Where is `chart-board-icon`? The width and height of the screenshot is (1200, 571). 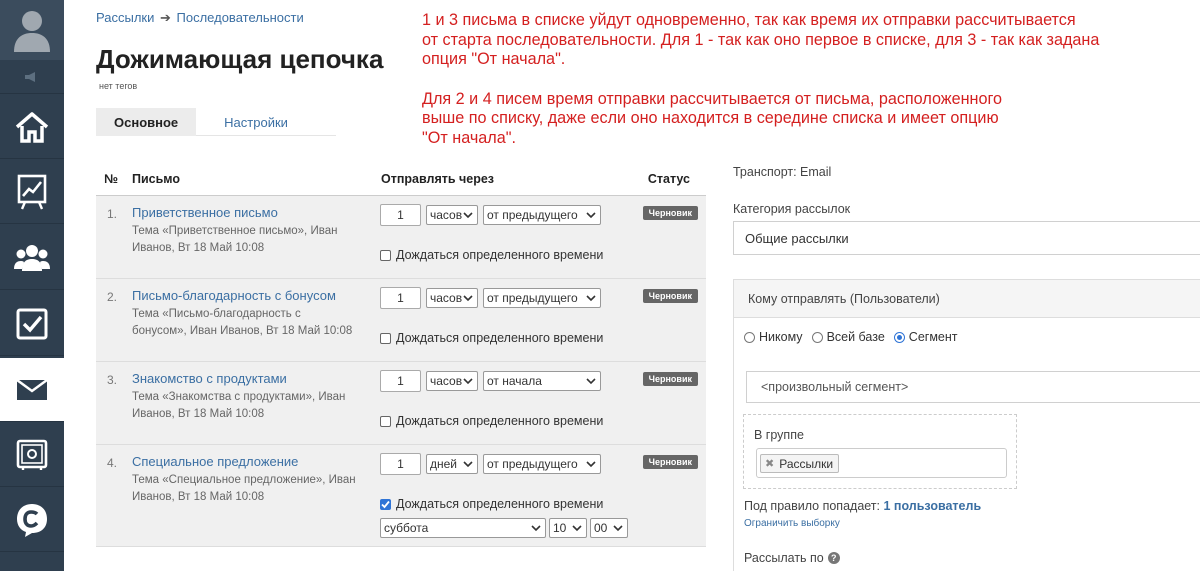 chart-board-icon is located at coordinates (32, 191).